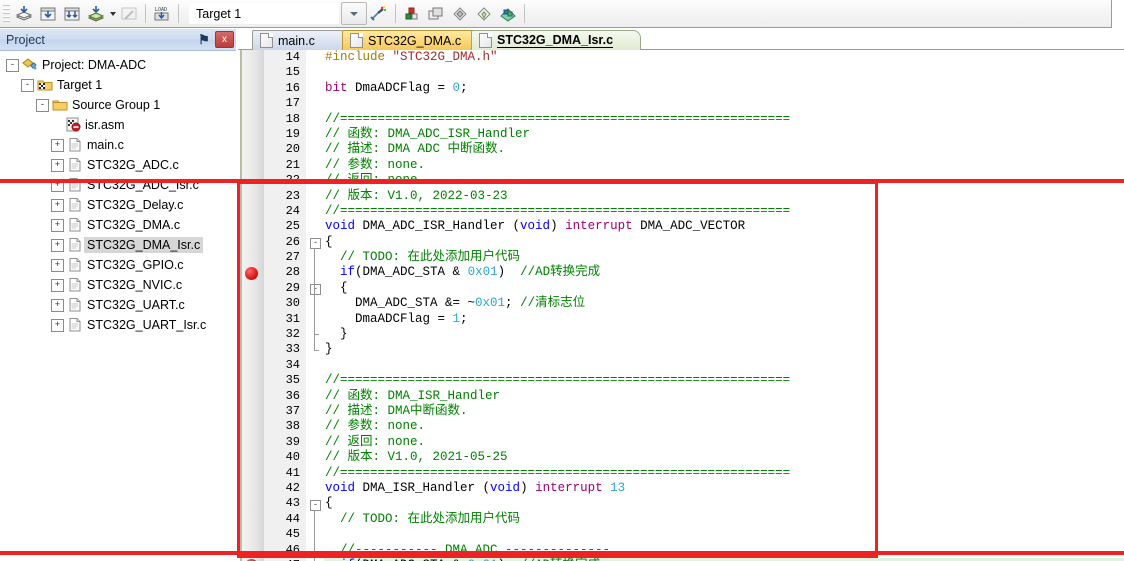 This screenshot has height=561, width=1124. Describe the element at coordinates (412, 14) in the screenshot. I see `manage-project-items-icon` at that location.